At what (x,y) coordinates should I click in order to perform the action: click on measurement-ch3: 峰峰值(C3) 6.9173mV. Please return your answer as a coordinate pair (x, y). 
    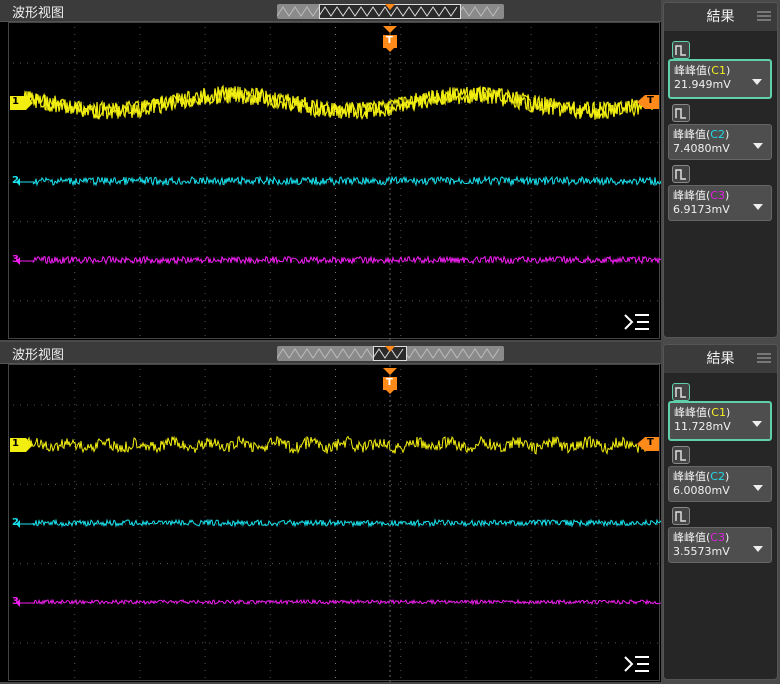
    Looking at the image, I should click on (720, 191).